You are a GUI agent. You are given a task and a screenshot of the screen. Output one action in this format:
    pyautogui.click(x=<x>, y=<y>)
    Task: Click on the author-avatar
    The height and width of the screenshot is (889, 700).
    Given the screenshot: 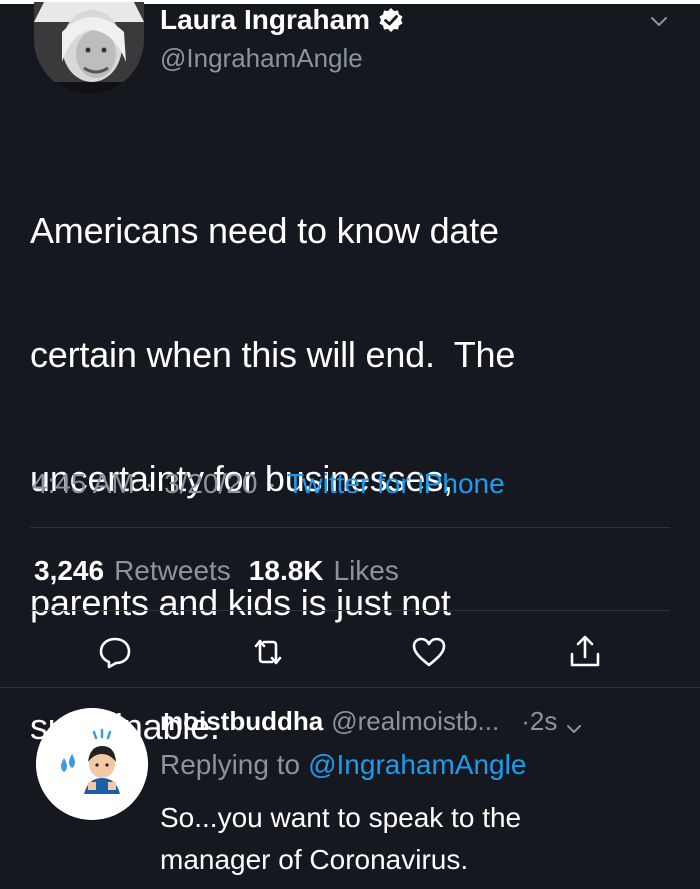 What is the action you would take?
    pyautogui.click(x=89, y=48)
    